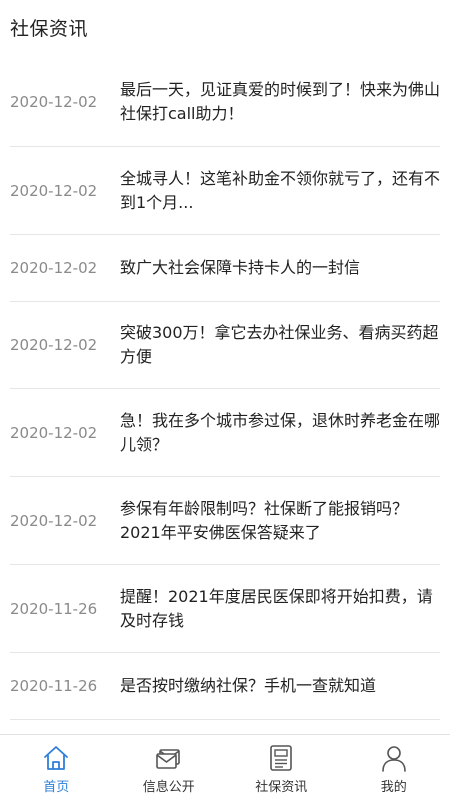 Image resolution: width=450 pixels, height=800 pixels. I want to click on nav-info-public: 信息公开, so click(169, 767).